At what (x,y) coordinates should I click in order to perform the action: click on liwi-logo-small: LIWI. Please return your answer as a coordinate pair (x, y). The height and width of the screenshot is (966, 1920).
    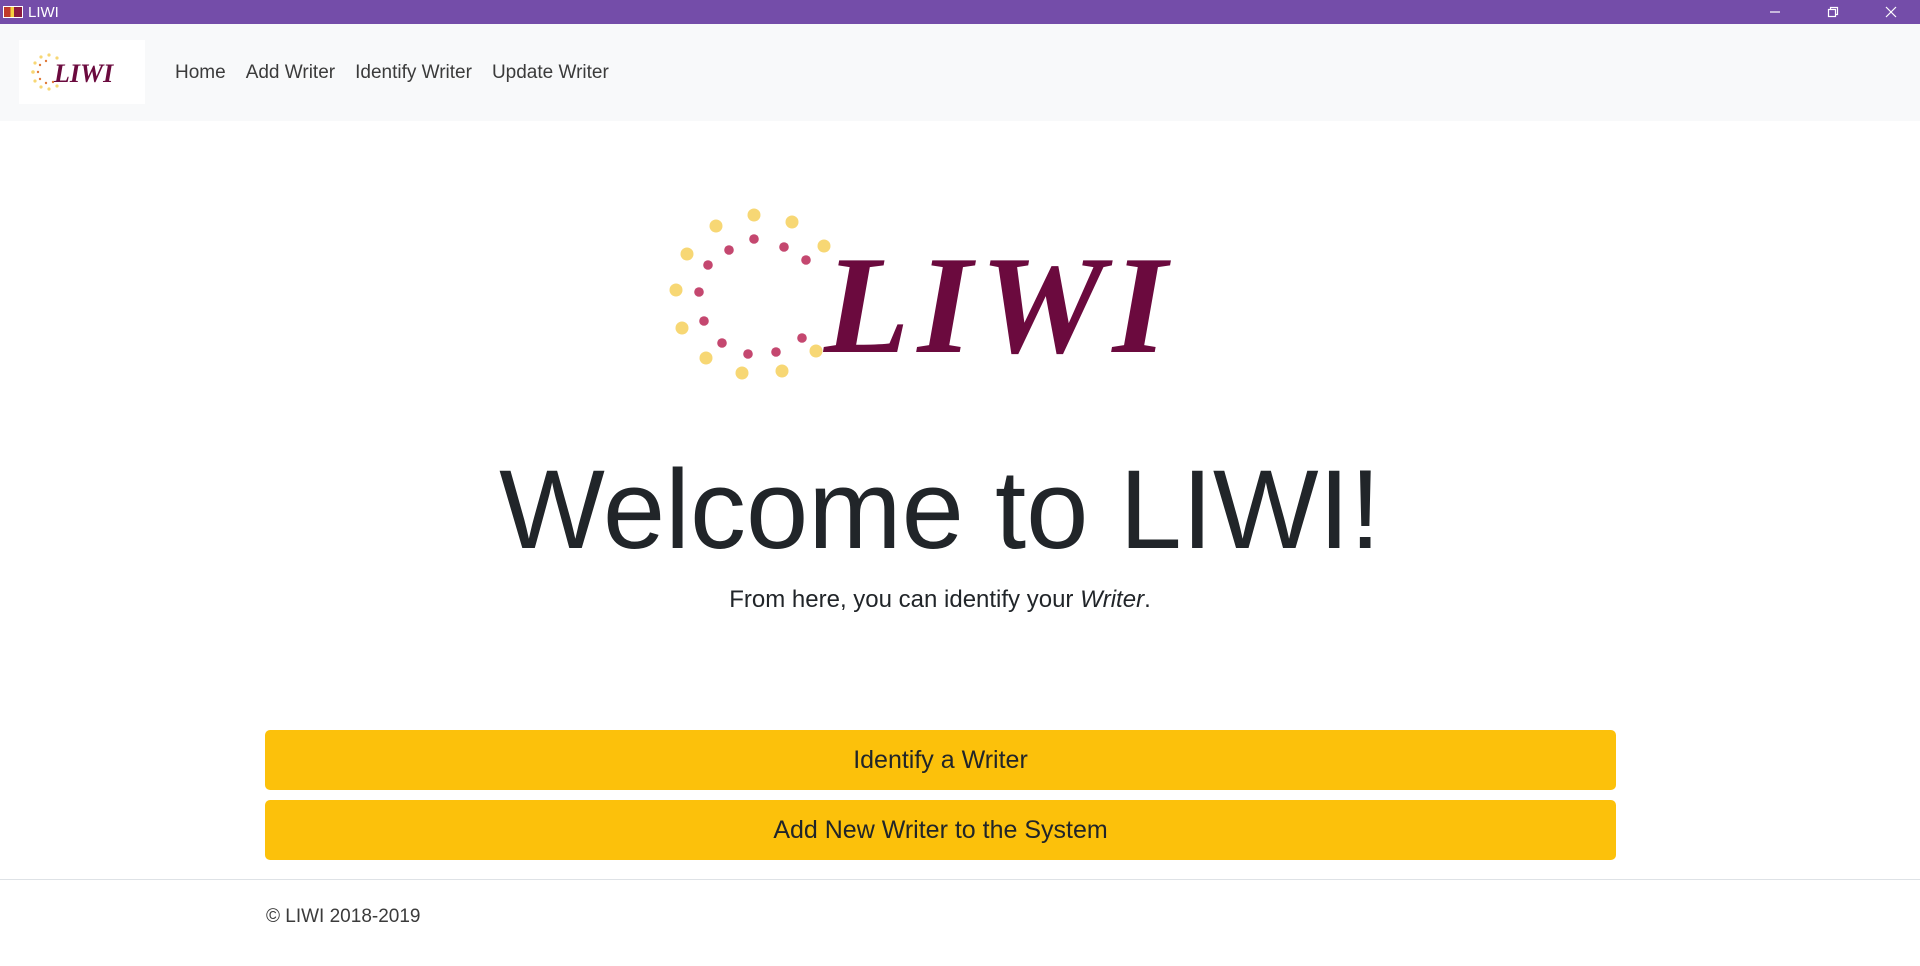
    Looking at the image, I should click on (72, 72).